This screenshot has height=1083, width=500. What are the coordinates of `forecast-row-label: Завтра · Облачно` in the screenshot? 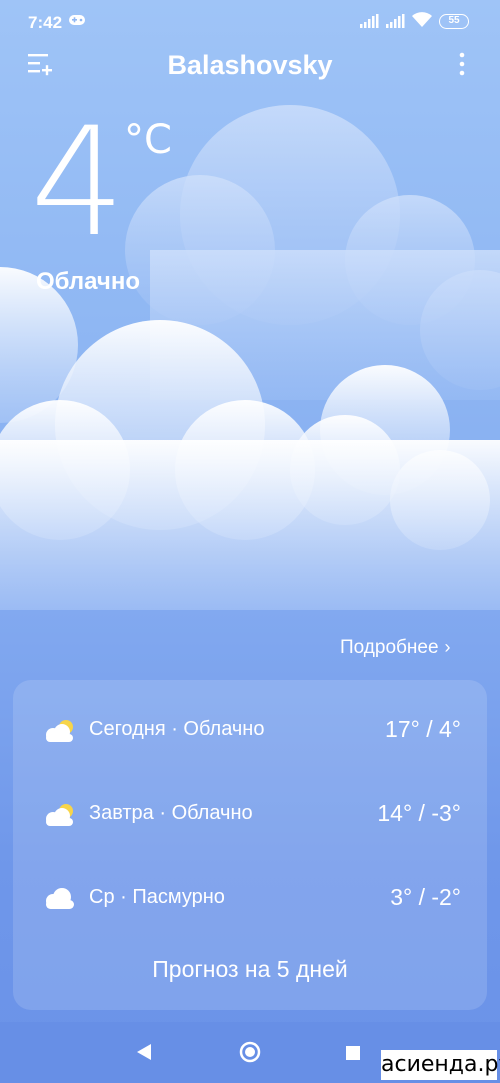 It's located at (171, 813).